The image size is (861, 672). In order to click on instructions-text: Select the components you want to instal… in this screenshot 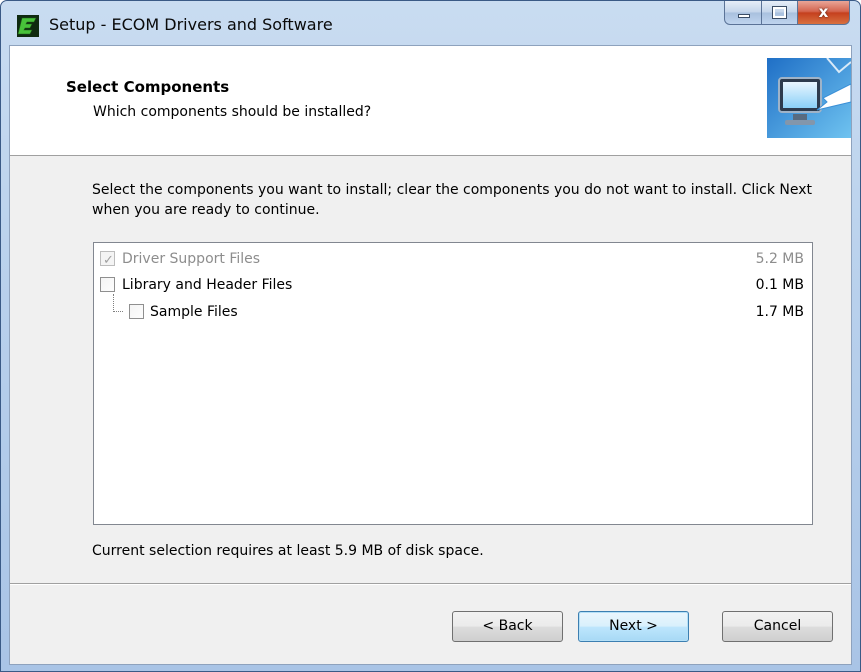, I will do `click(452, 200)`.